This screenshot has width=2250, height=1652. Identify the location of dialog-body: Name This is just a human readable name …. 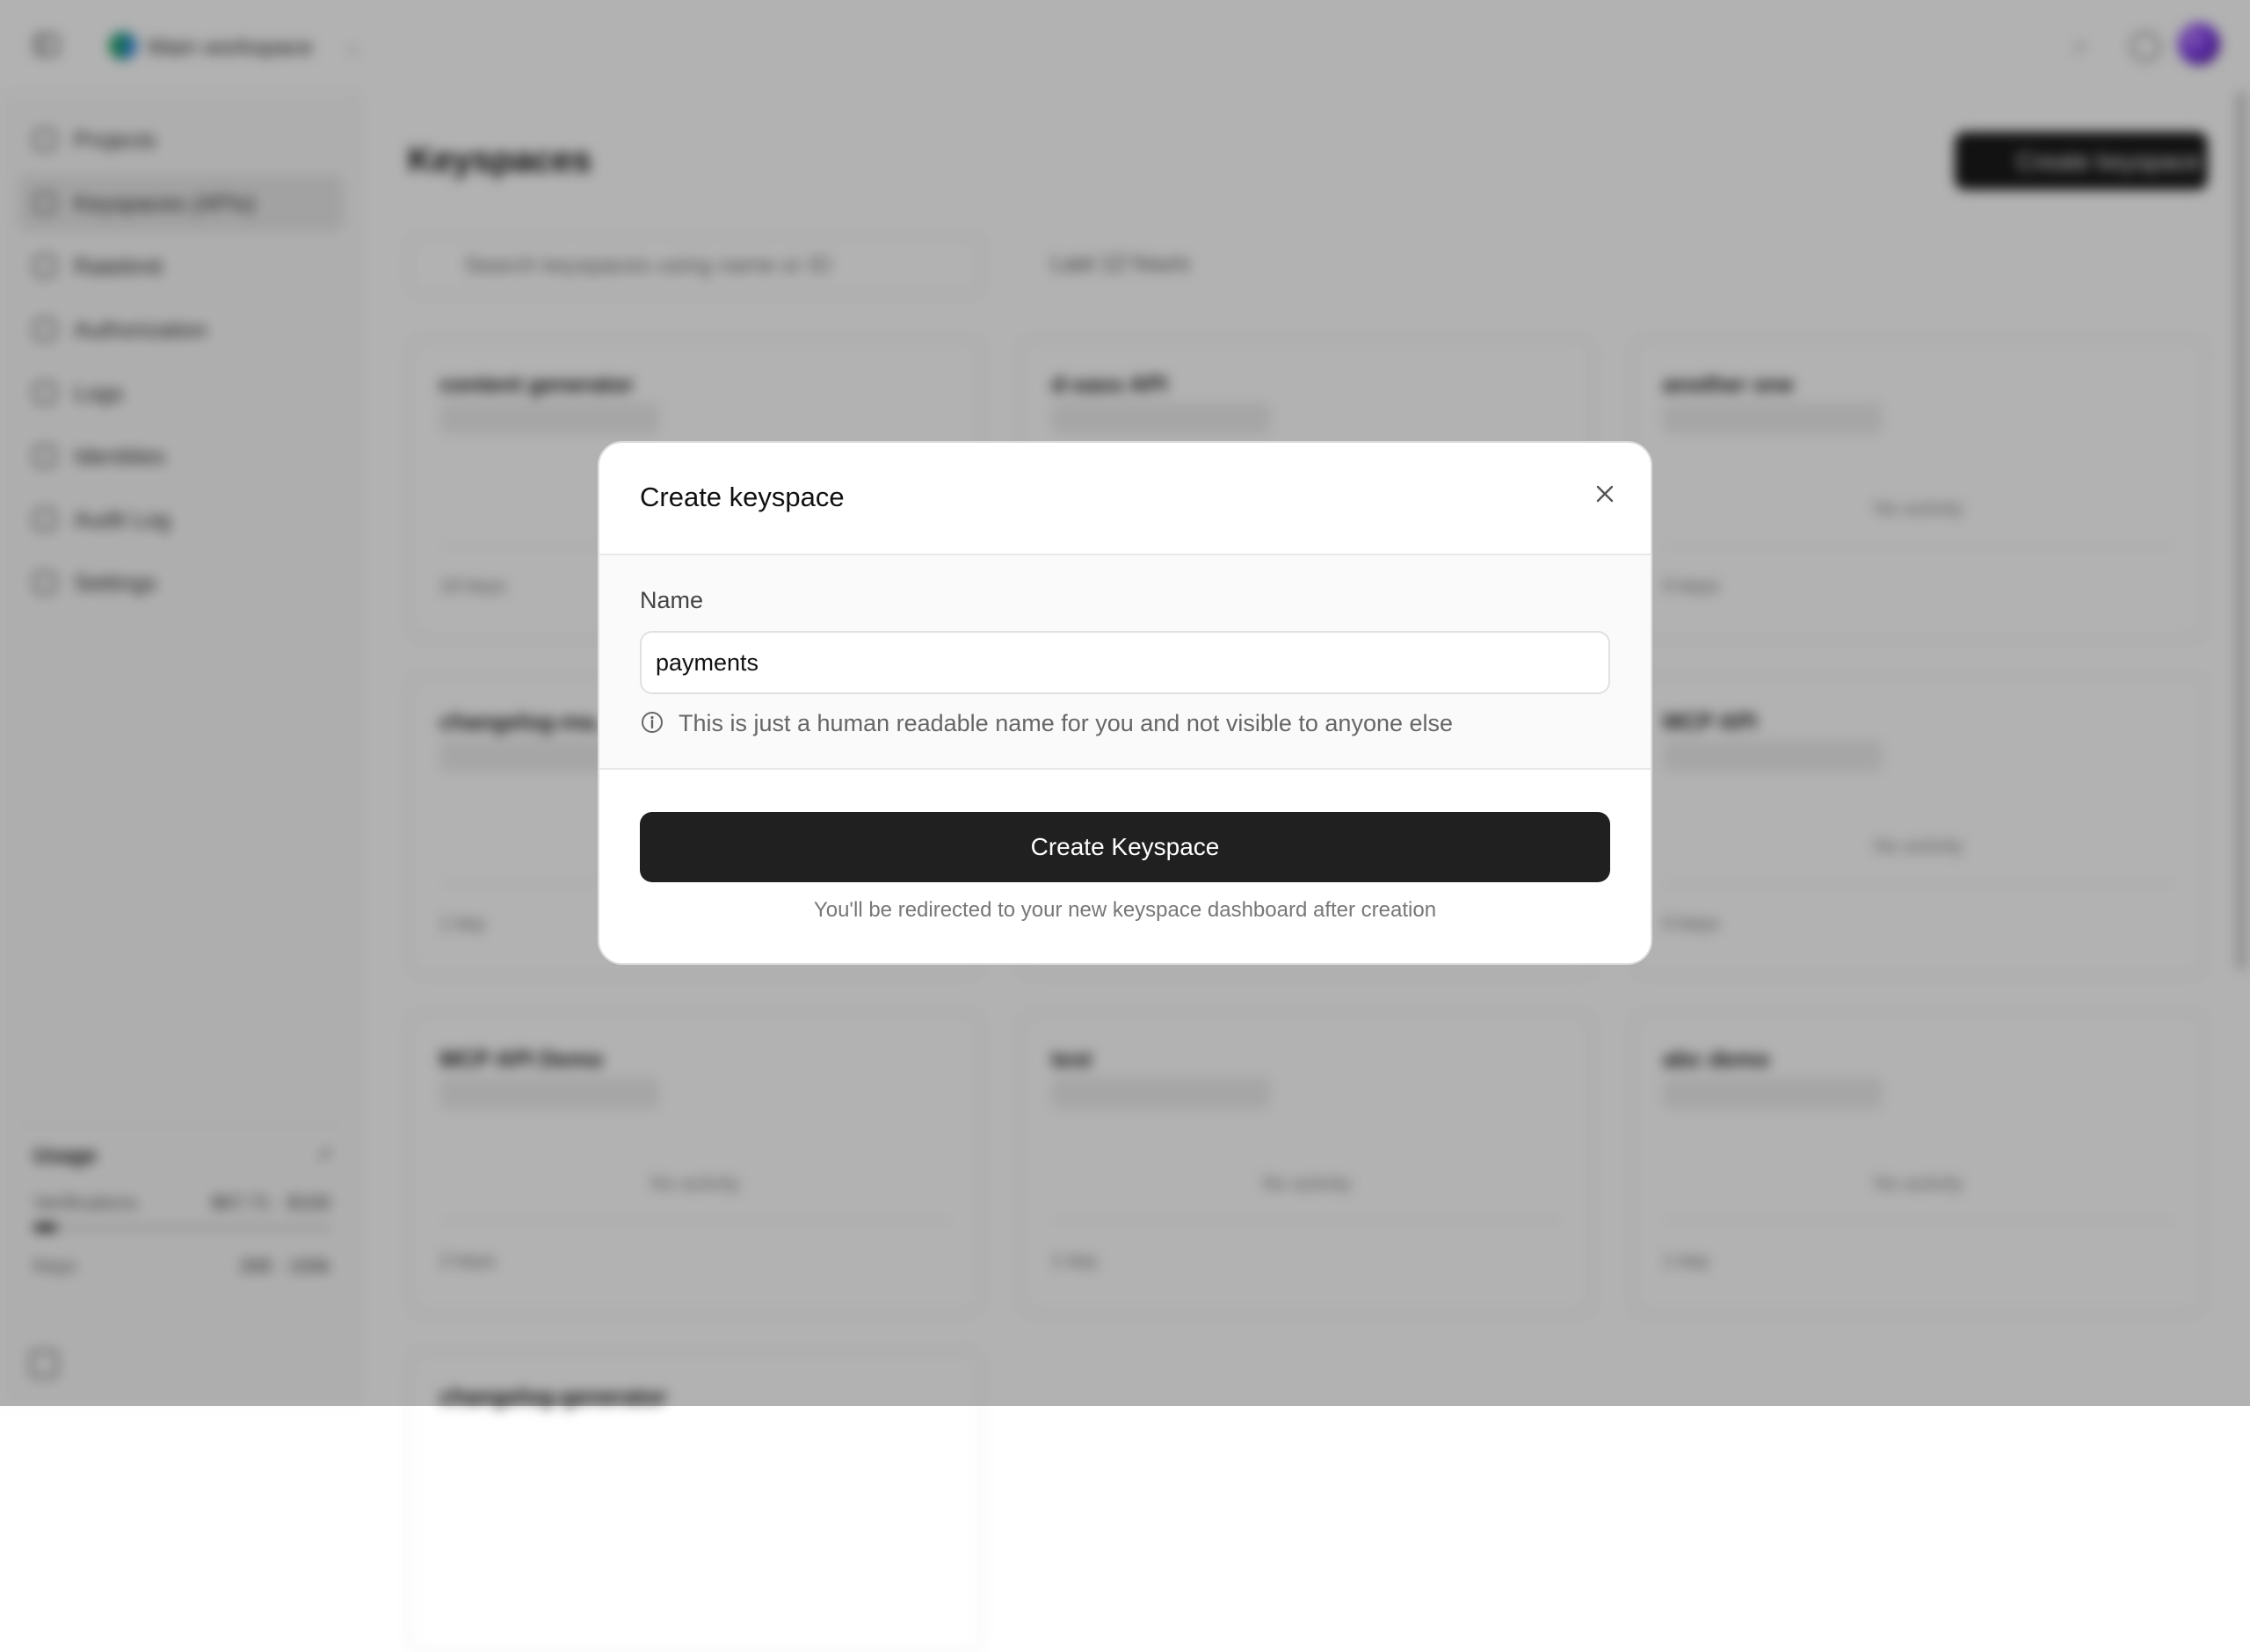
(1125, 662).